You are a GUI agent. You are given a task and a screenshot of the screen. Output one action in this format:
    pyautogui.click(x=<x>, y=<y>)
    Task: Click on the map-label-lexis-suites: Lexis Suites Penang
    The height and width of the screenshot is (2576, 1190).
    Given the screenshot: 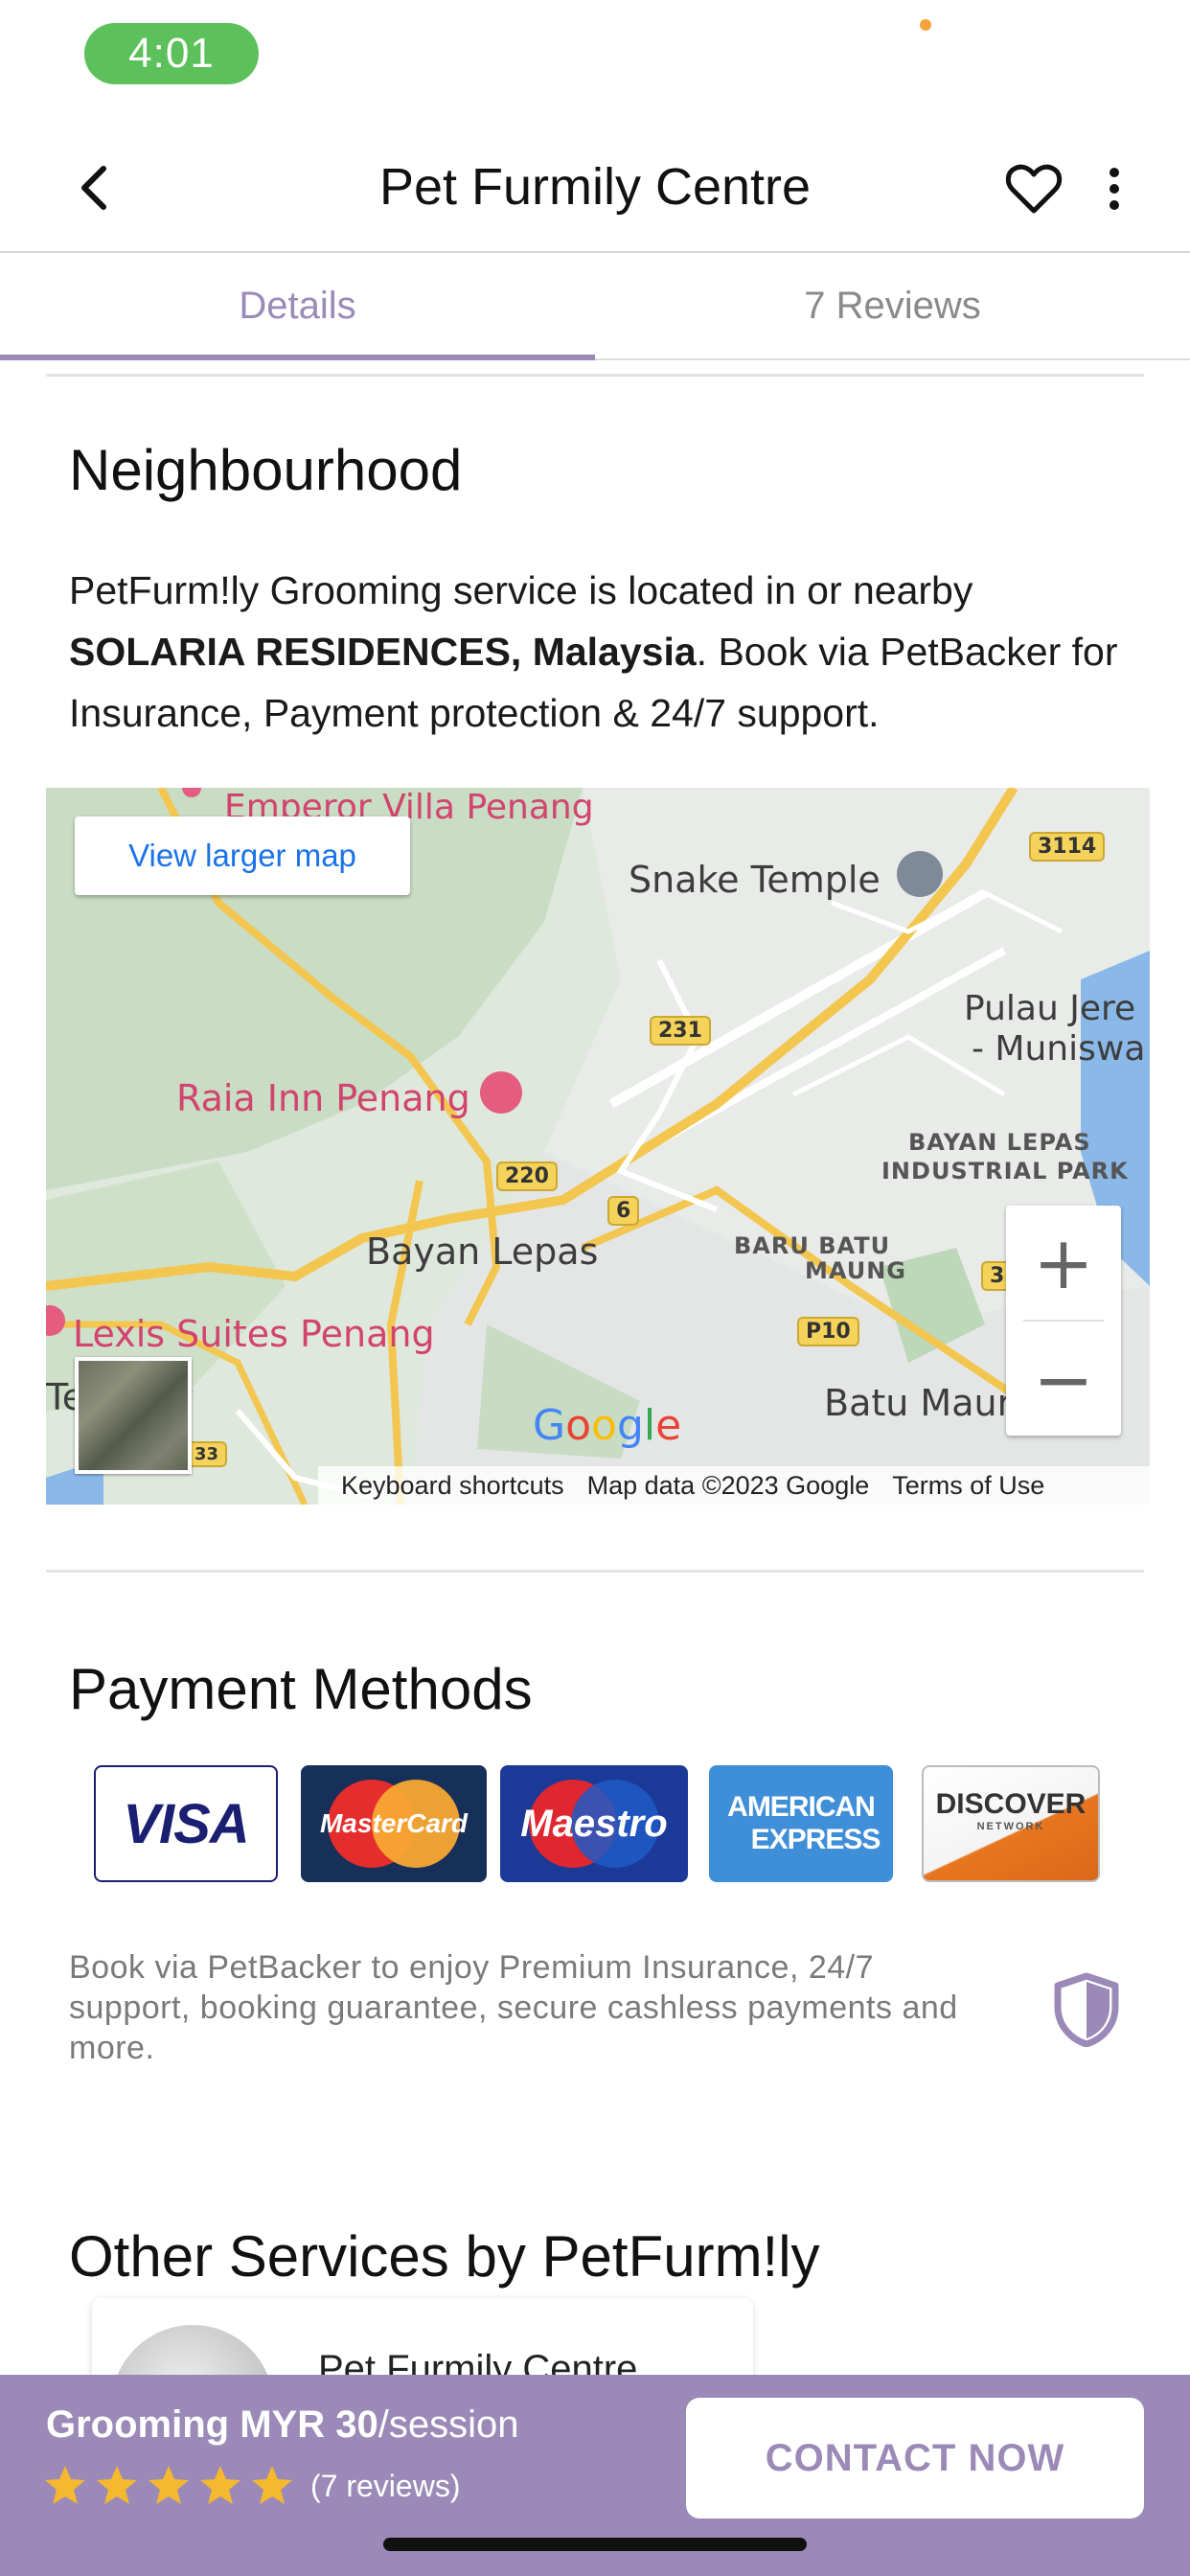 What is the action you would take?
    pyautogui.click(x=254, y=1334)
    